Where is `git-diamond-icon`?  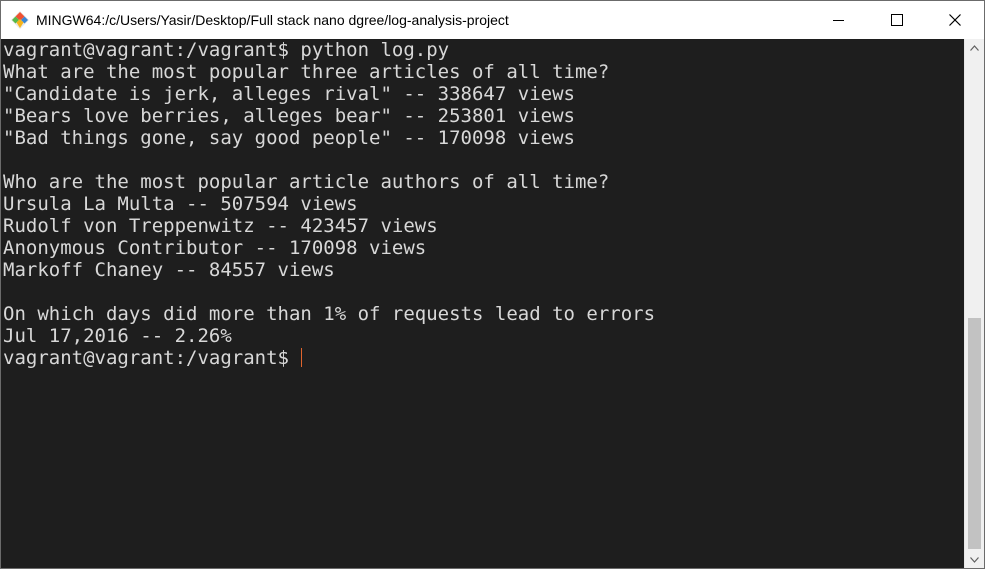 git-diamond-icon is located at coordinates (20, 20).